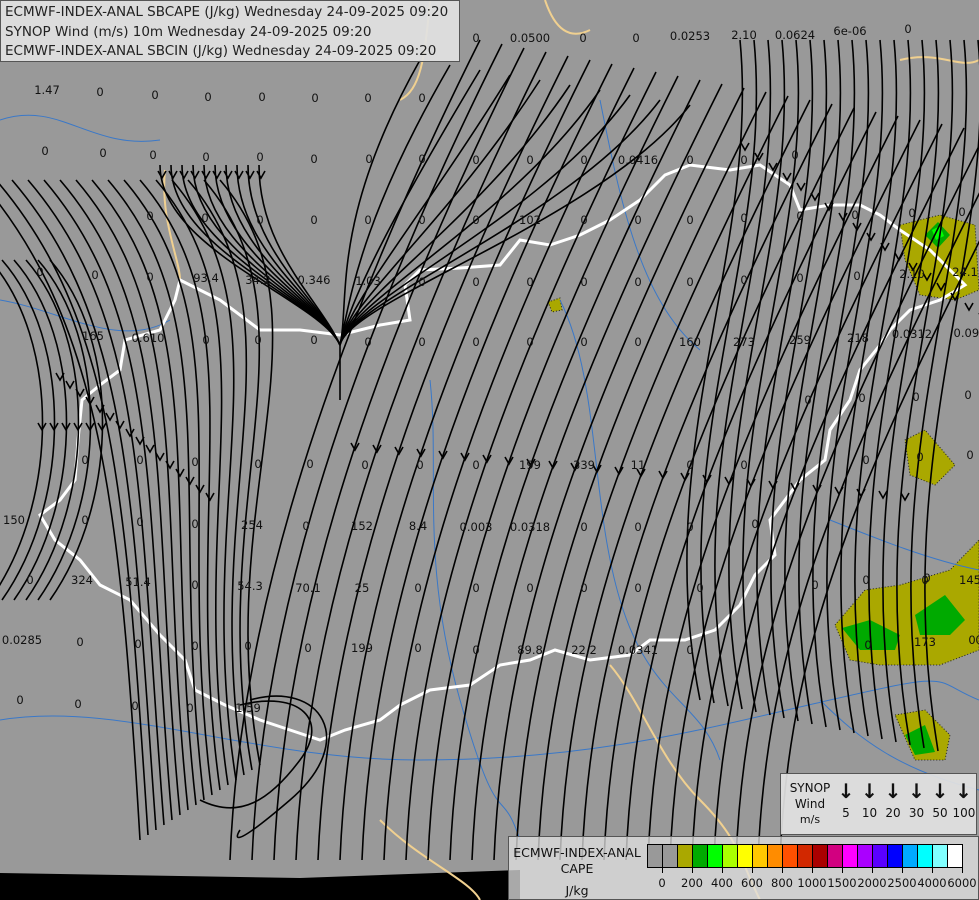 This screenshot has width=979, height=900. Describe the element at coordinates (248, 708) in the screenshot. I see `cin-value-label: 1.59` at that location.